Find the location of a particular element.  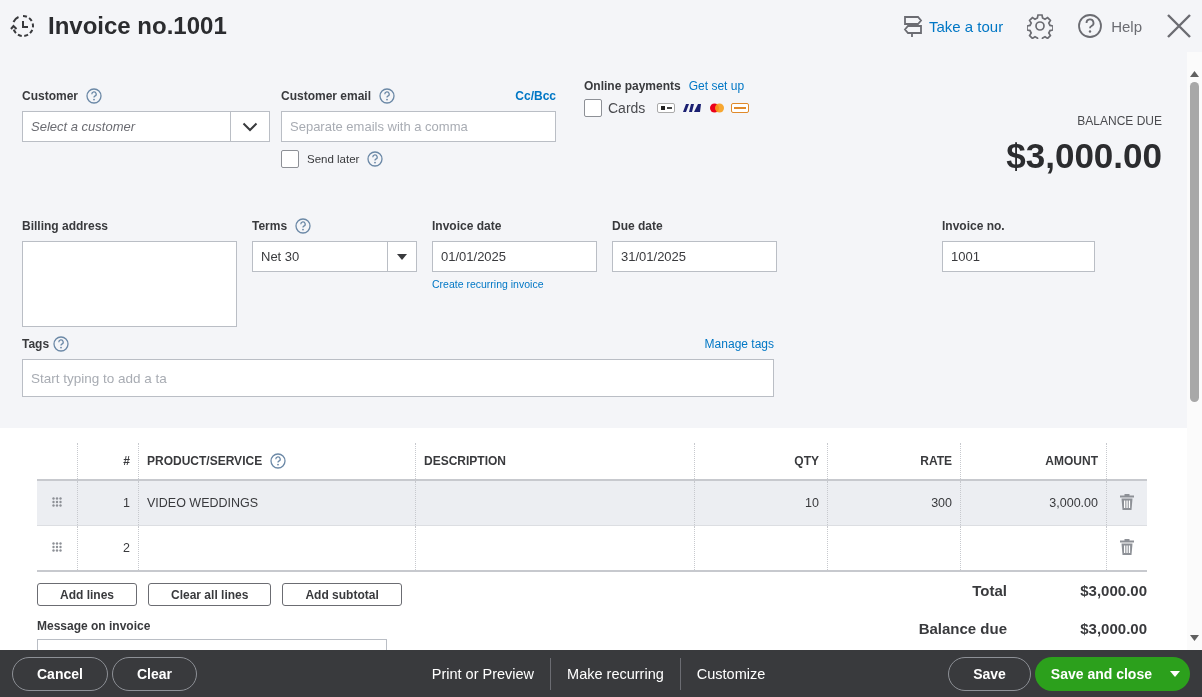

field-label: Terms is located at coordinates (270, 226).